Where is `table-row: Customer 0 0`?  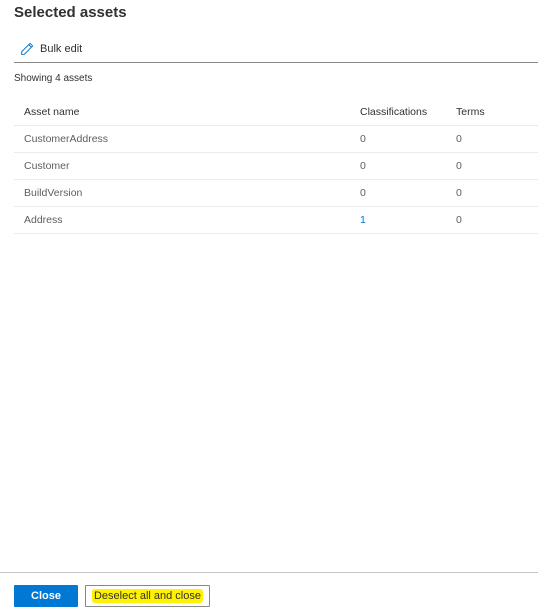 table-row: Customer 0 0 is located at coordinates (276, 166).